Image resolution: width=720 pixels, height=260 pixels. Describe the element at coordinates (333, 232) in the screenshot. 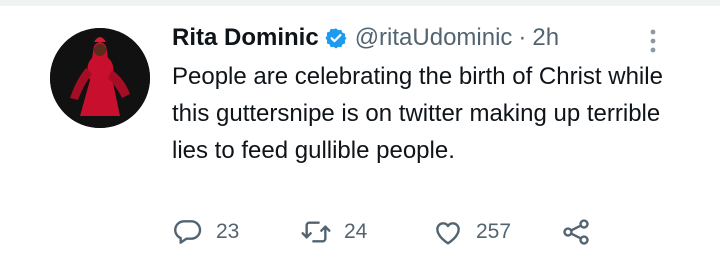

I see `retweet-button: 24` at that location.